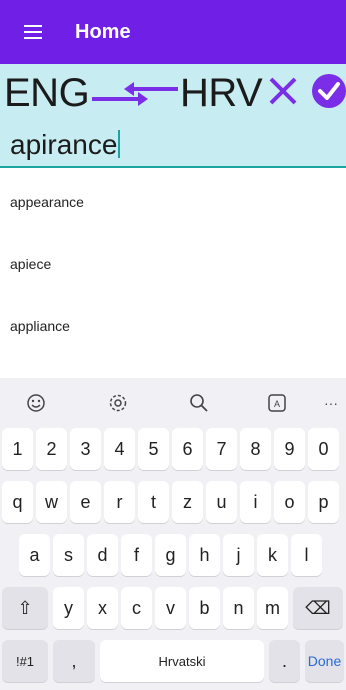 This screenshot has width=346, height=690. Describe the element at coordinates (34, 555) in the screenshot. I see `key: a` at that location.